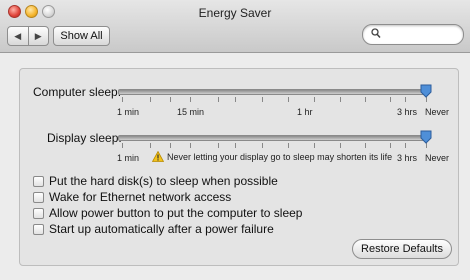  What do you see at coordinates (38, 36) in the screenshot?
I see `forward-arrow-icon: ▶` at bounding box center [38, 36].